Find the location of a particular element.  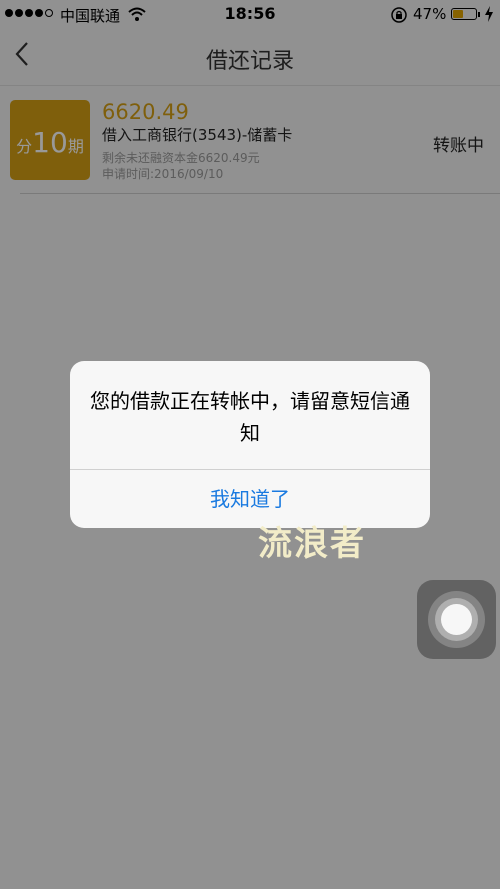

assistive-touch-button is located at coordinates (456, 619).